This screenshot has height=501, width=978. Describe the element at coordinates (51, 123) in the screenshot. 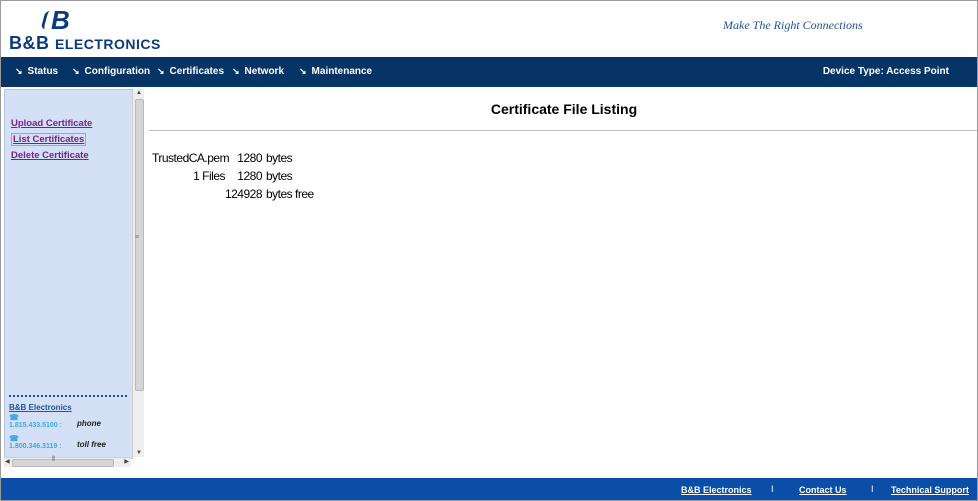

I see `sidebar-item-upload-certificate: Upload Certificate` at that location.